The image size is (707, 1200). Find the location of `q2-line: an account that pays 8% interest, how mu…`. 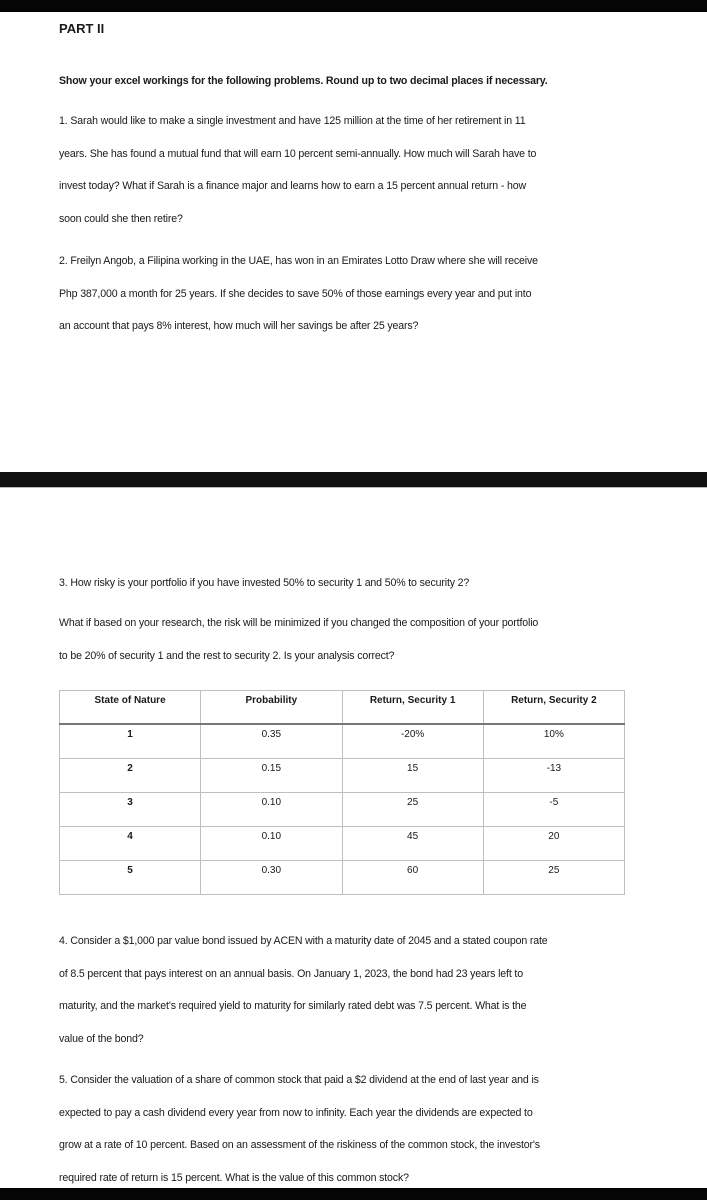

q2-line: an account that pays 8% interest, how mu… is located at coordinates (239, 326).